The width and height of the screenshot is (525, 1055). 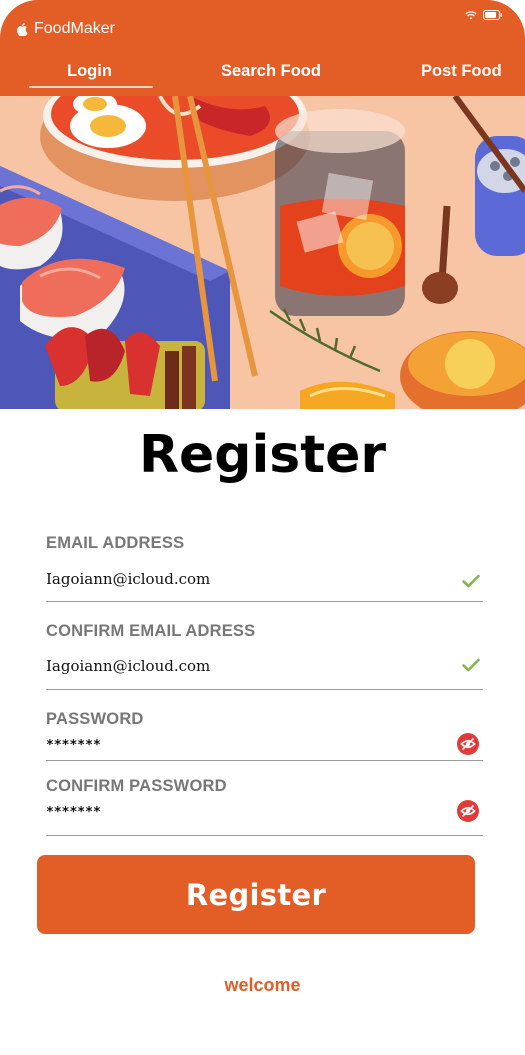 What do you see at coordinates (262, 455) in the screenshot?
I see `page-title: Register` at bounding box center [262, 455].